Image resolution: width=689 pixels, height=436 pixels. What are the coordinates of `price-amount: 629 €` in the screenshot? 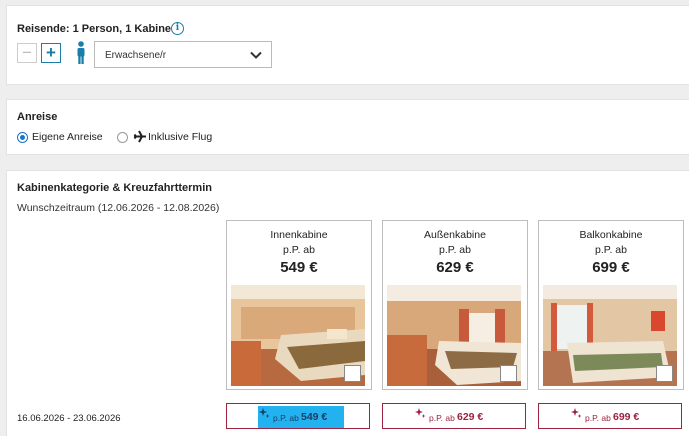 It's located at (470, 417).